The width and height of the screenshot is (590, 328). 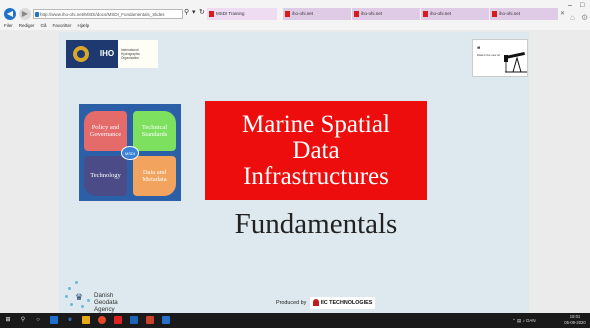 What do you see at coordinates (10, 14) in the screenshot?
I see `back-button: ◀` at bounding box center [10, 14].